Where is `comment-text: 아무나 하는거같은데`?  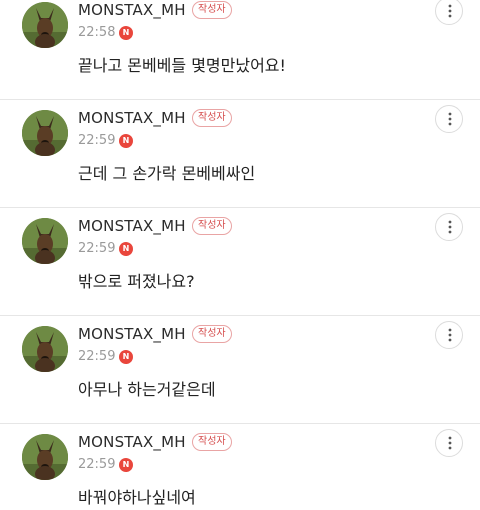
comment-text: 아무나 하는거같은데 is located at coordinates (147, 389).